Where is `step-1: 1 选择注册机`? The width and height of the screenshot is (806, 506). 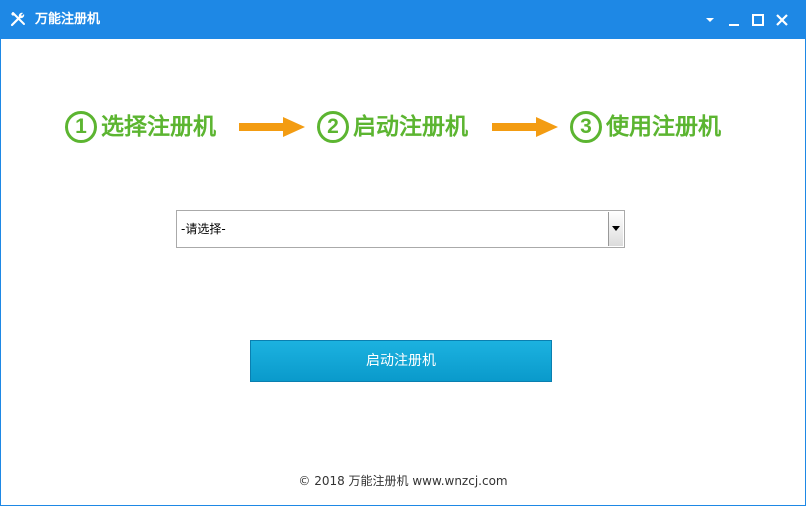 step-1: 1 选择注册机 is located at coordinates (140, 127).